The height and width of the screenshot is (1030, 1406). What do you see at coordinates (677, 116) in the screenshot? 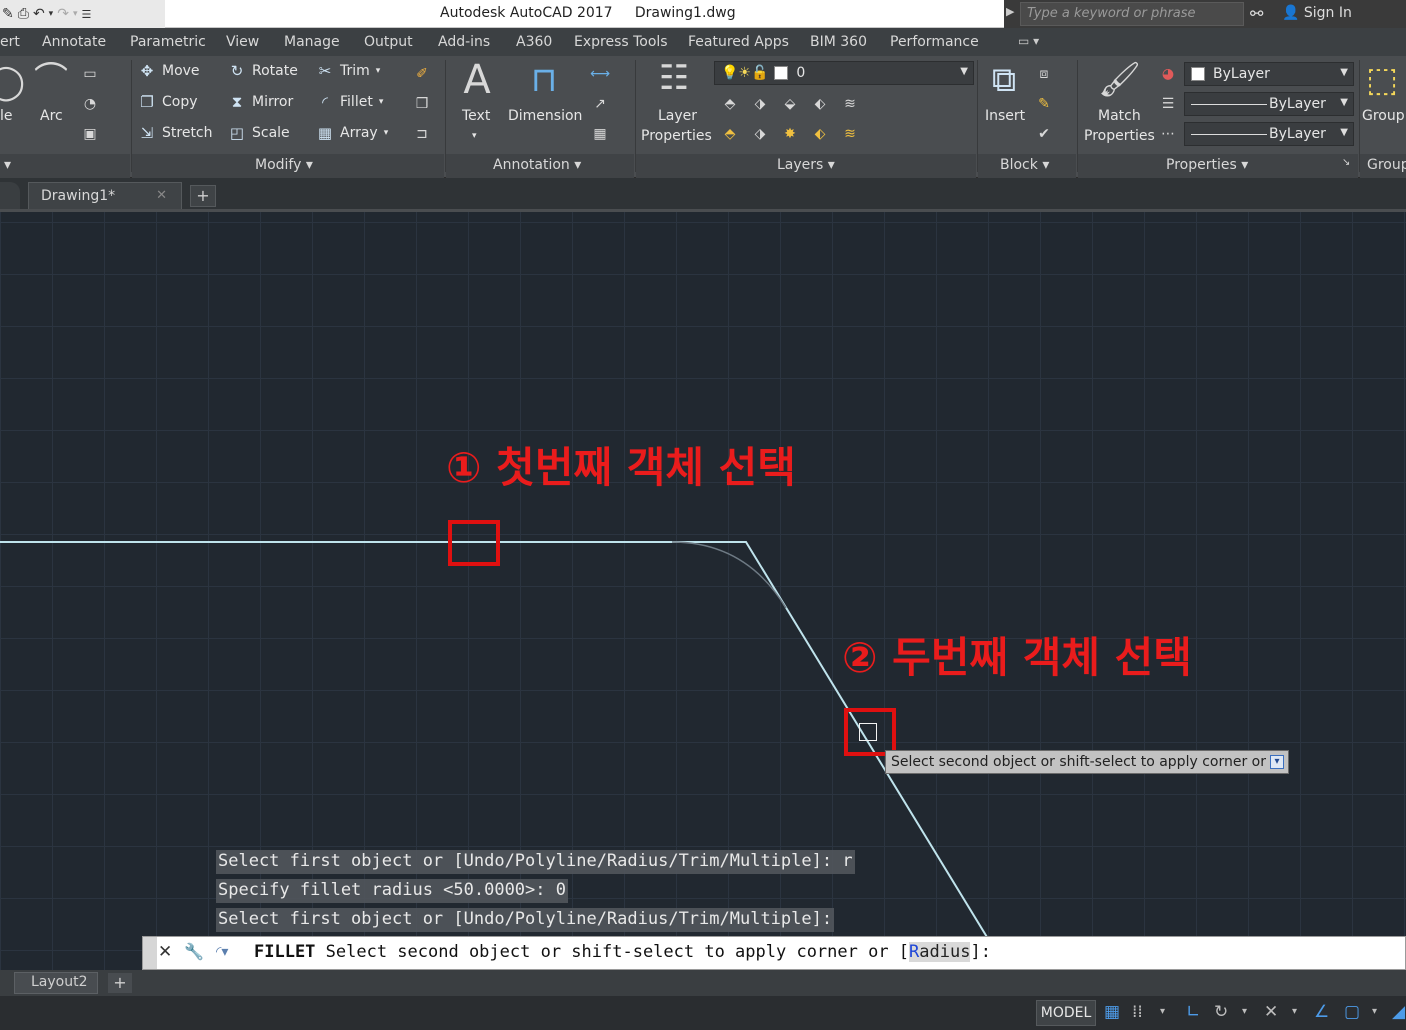
I see `layer-properties-label-1: Layer` at bounding box center [677, 116].